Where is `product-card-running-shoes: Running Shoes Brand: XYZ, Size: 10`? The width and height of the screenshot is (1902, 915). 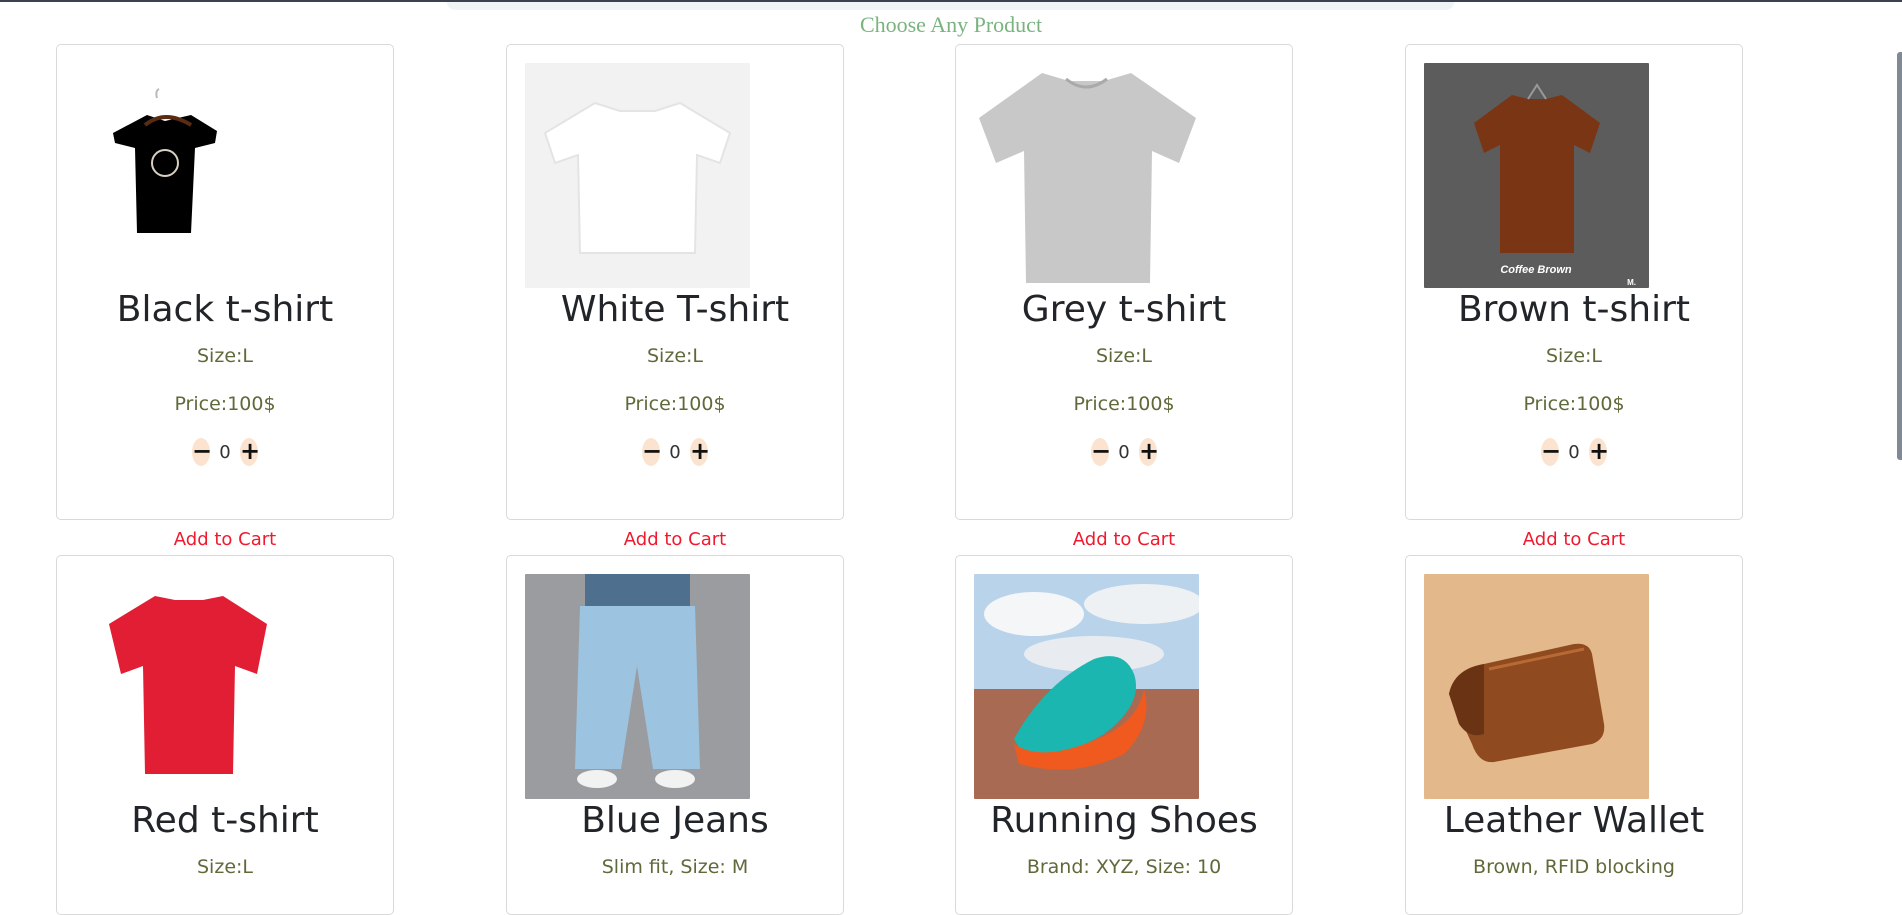 product-card-running-shoes: Running Shoes Brand: XYZ, Size: 10 is located at coordinates (1124, 735).